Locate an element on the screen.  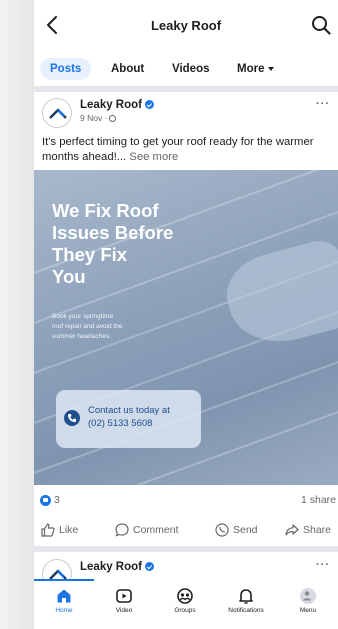
page-avatar is located at coordinates (57, 113).